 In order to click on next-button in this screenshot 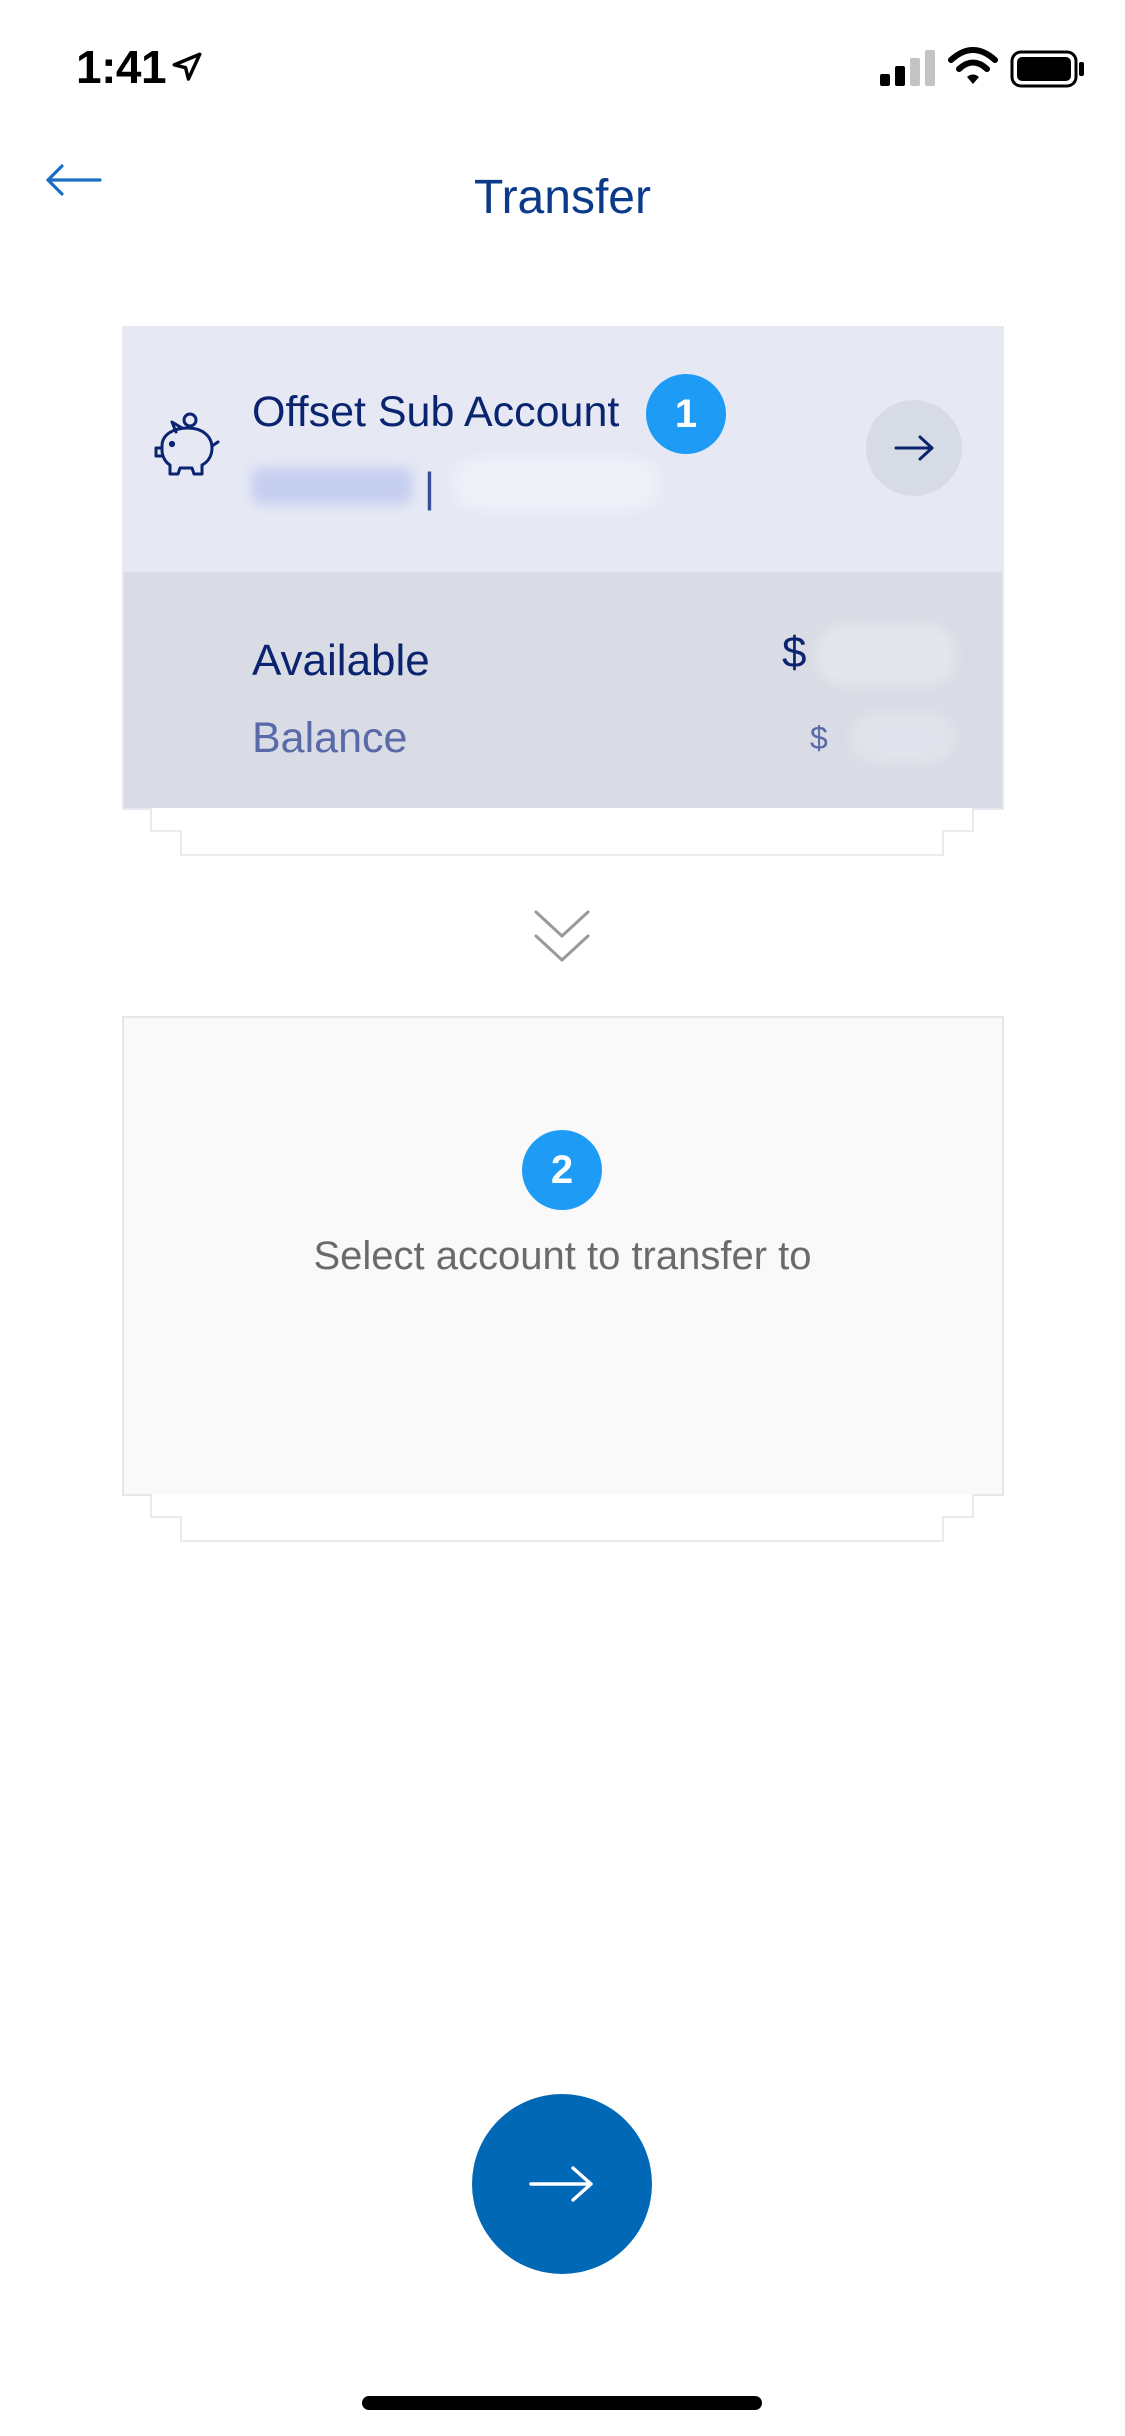, I will do `click(562, 2184)`.